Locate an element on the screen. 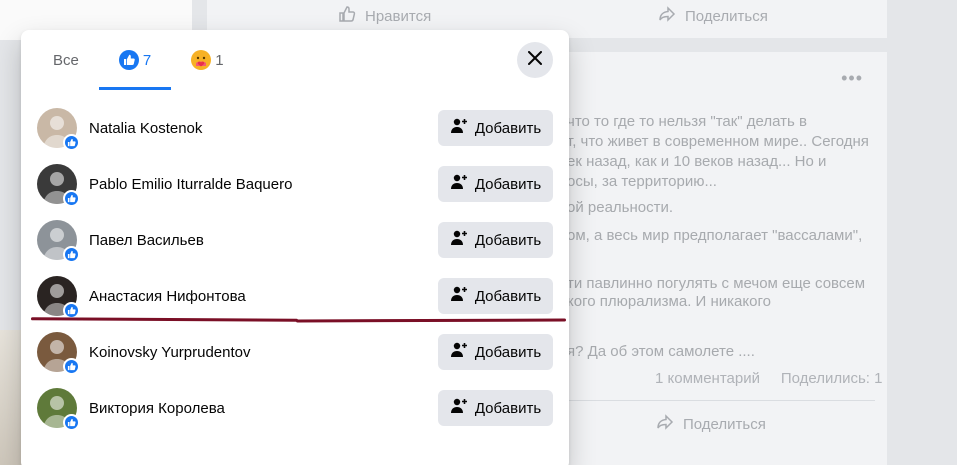  reaction-tabs: Все 7 1 is located at coordinates (138, 60).